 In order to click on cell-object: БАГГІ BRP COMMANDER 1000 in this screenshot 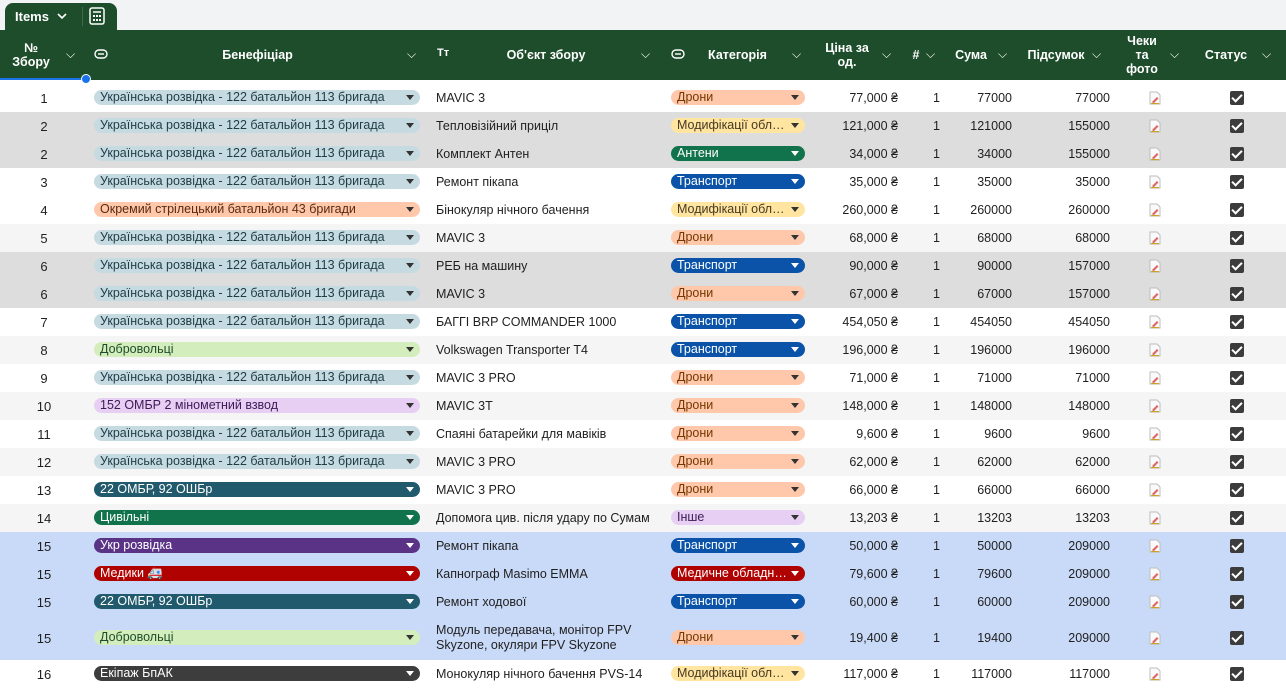, I will do `click(549, 322)`.